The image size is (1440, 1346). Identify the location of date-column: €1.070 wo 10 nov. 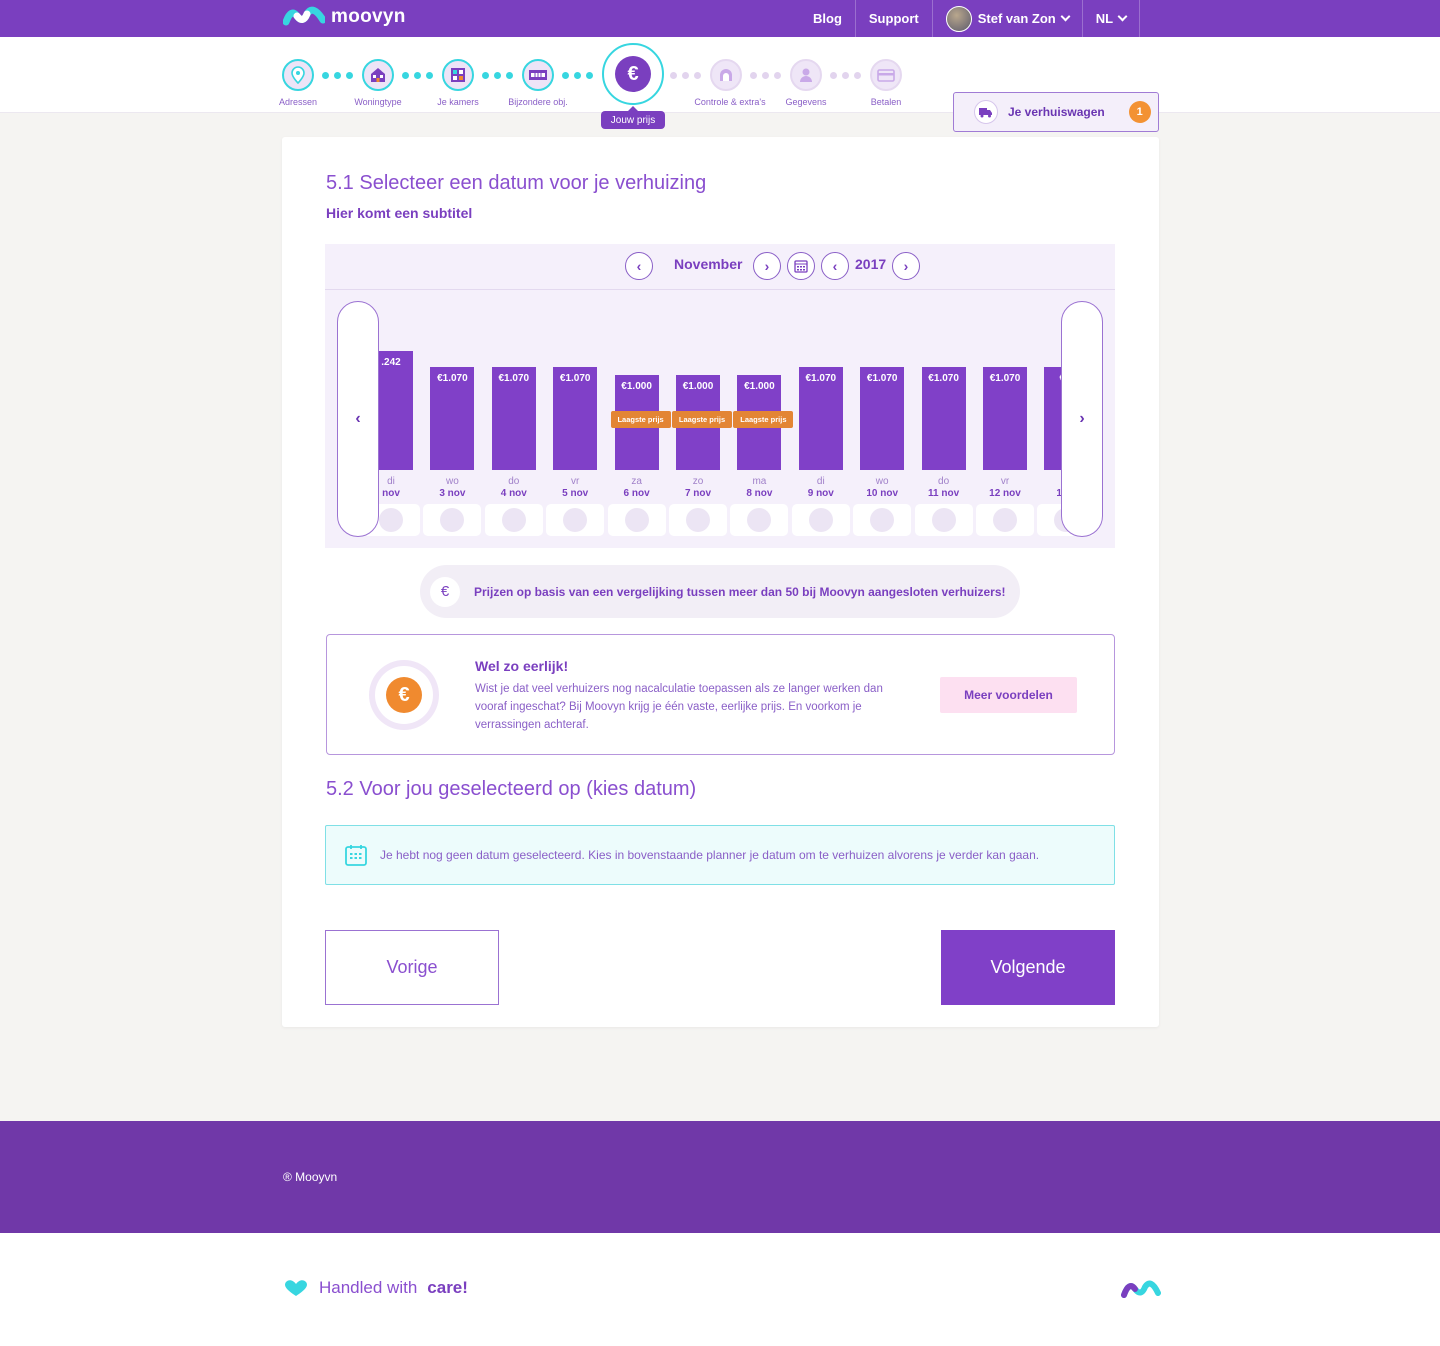
(882, 419).